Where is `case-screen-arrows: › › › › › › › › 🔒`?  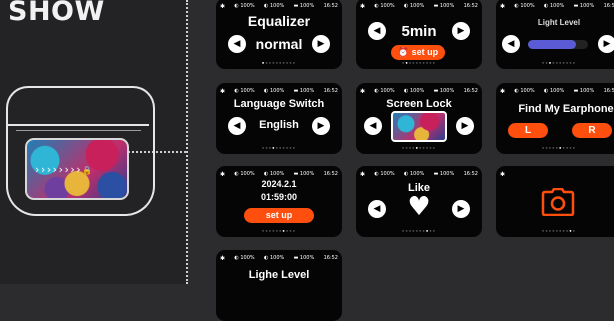
case-screen-arrows: › › › › › › › › 🔒 is located at coordinates (63, 169).